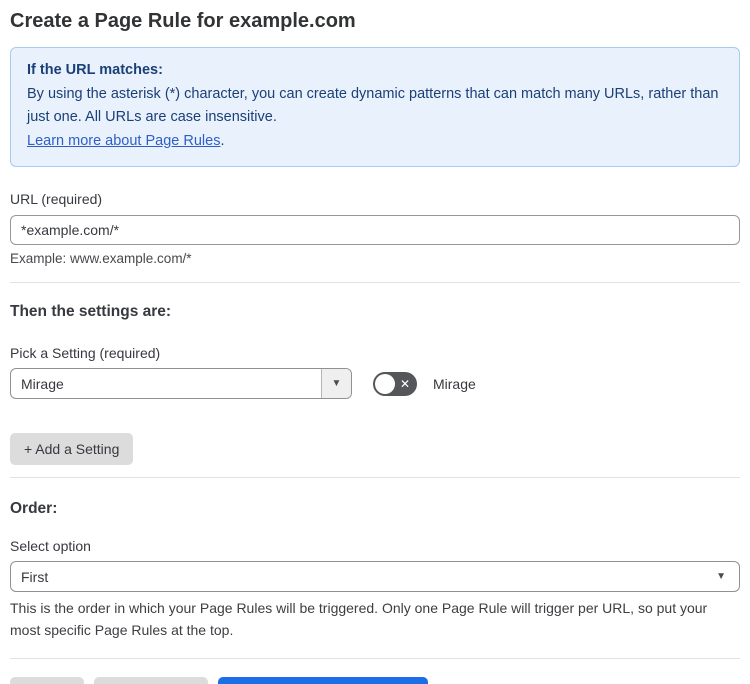  Describe the element at coordinates (95, 70) in the screenshot. I see `info-box-heading: If the URL matches:` at that location.